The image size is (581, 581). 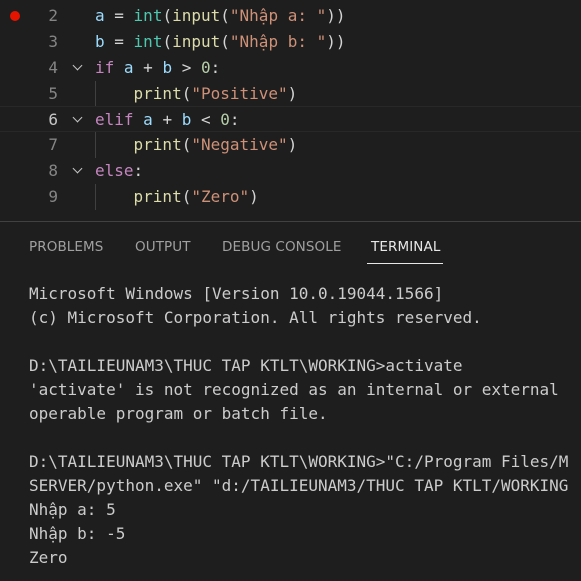 I want to click on panel-tab-bar: PROBLEMS OUTPUT DEBUG CONSOLE TERMINAL, so click(x=290, y=243).